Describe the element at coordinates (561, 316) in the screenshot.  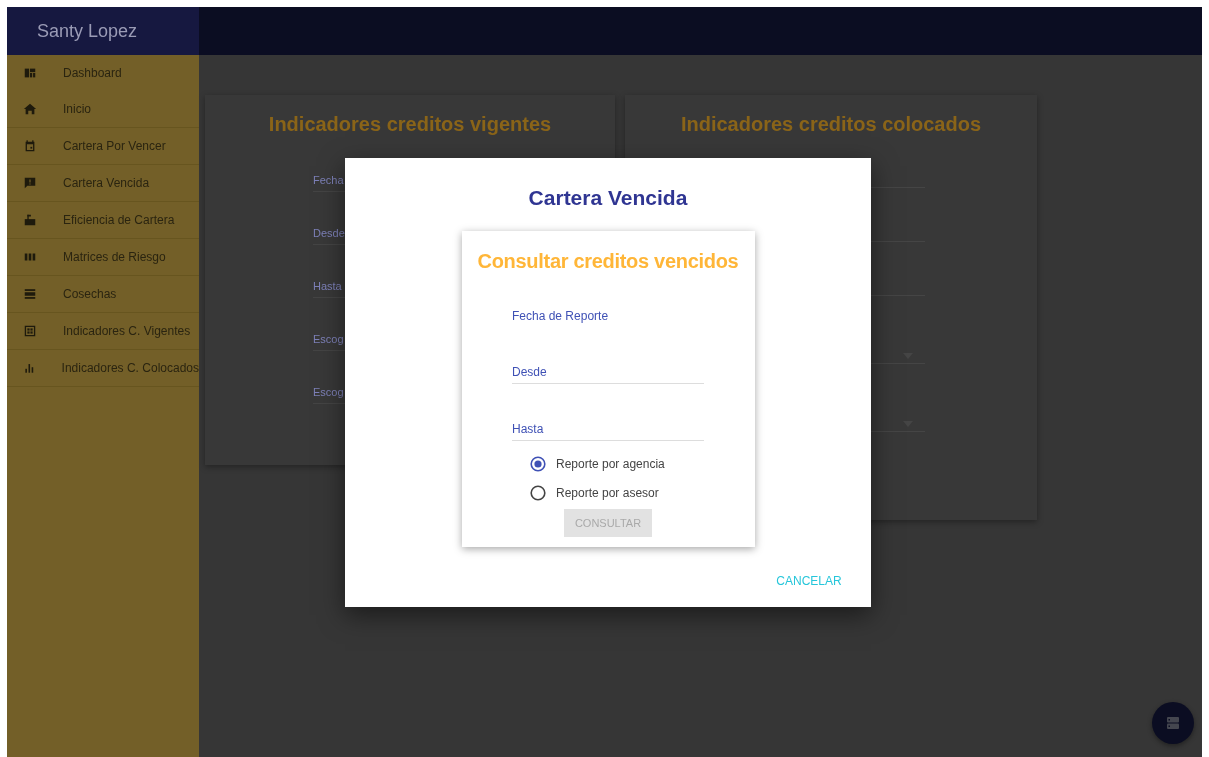
I see `field-label: Fecha de Reporte` at that location.